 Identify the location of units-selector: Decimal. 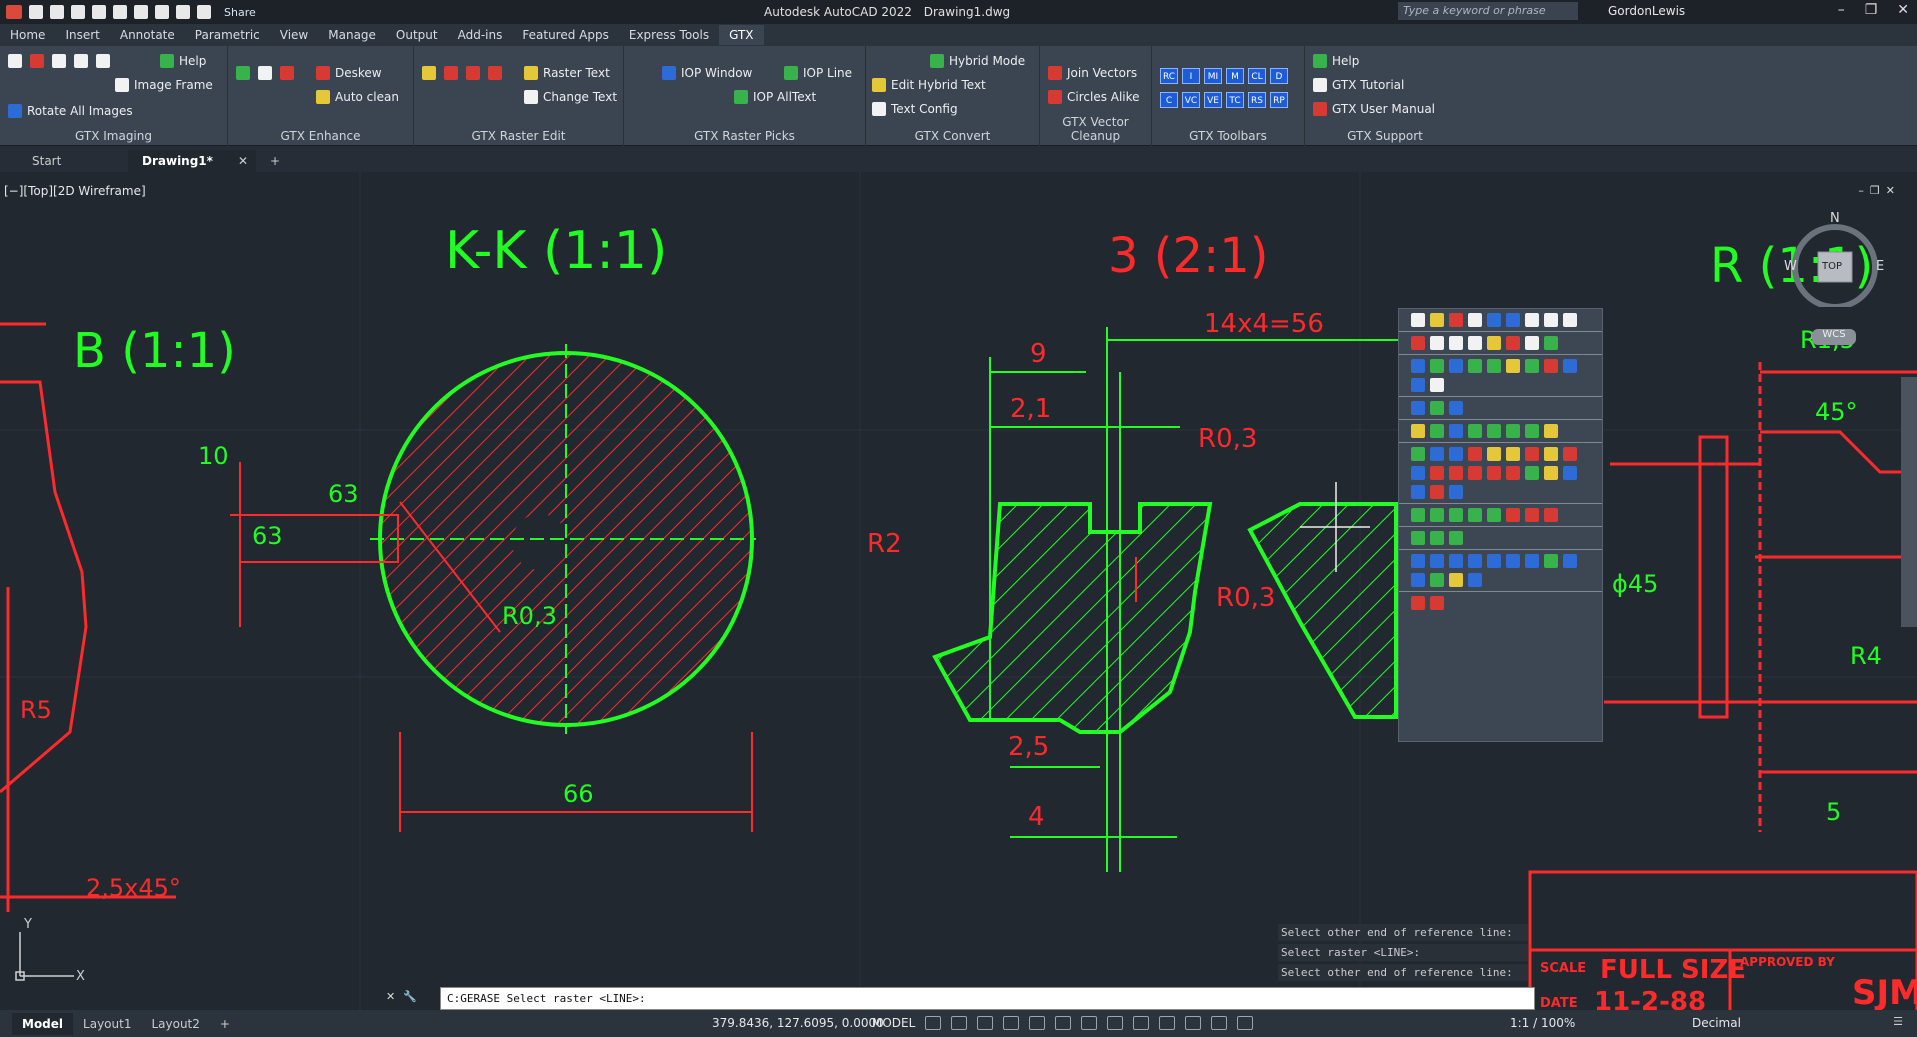
(1716, 1023).